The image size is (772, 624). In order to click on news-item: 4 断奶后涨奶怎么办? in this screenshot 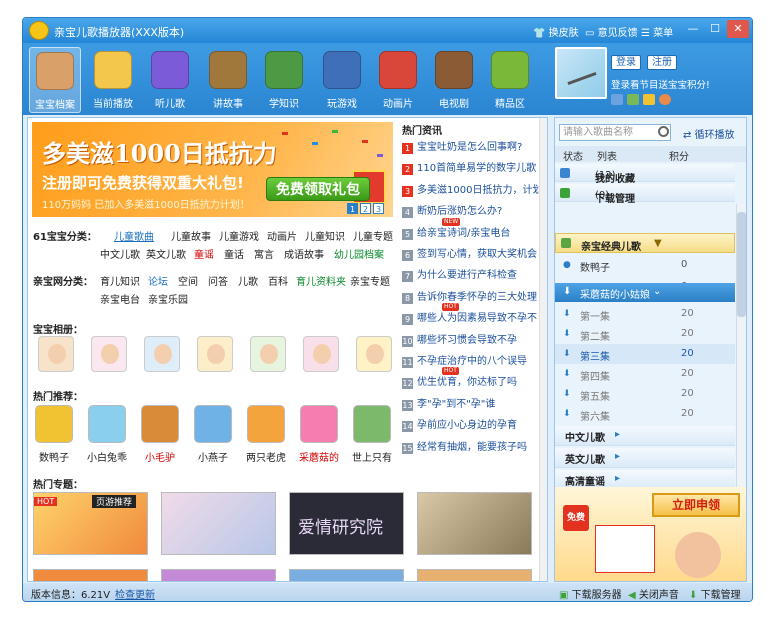, I will do `click(472, 210)`.